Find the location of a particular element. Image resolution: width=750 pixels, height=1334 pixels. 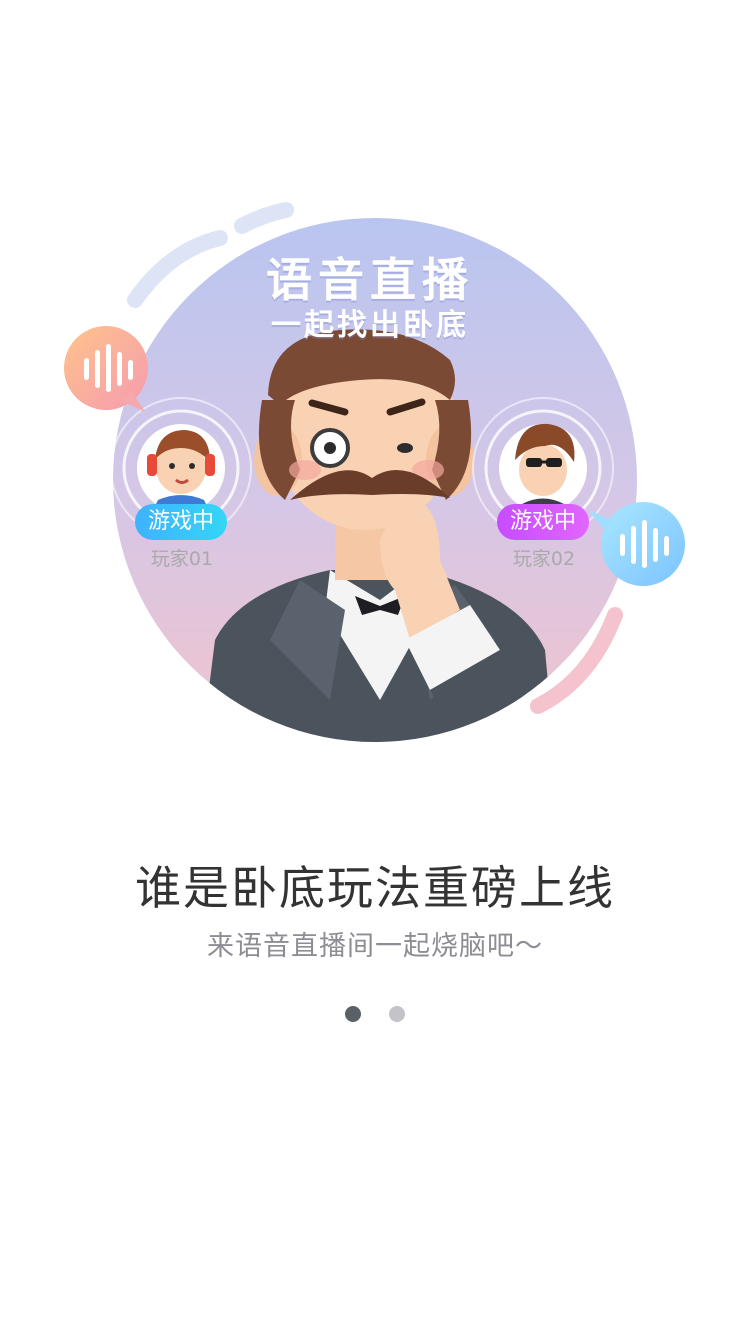

voice-bubble-left-icon is located at coordinates (106, 369).